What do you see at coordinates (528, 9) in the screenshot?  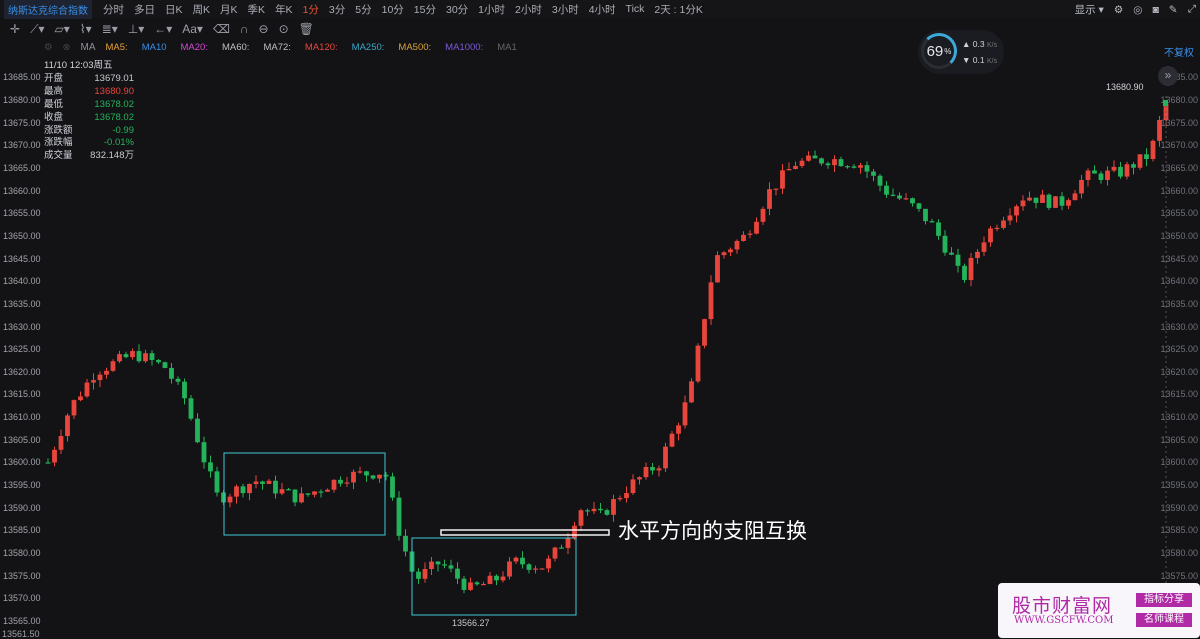 I see `timeframe-14: 2小时` at bounding box center [528, 9].